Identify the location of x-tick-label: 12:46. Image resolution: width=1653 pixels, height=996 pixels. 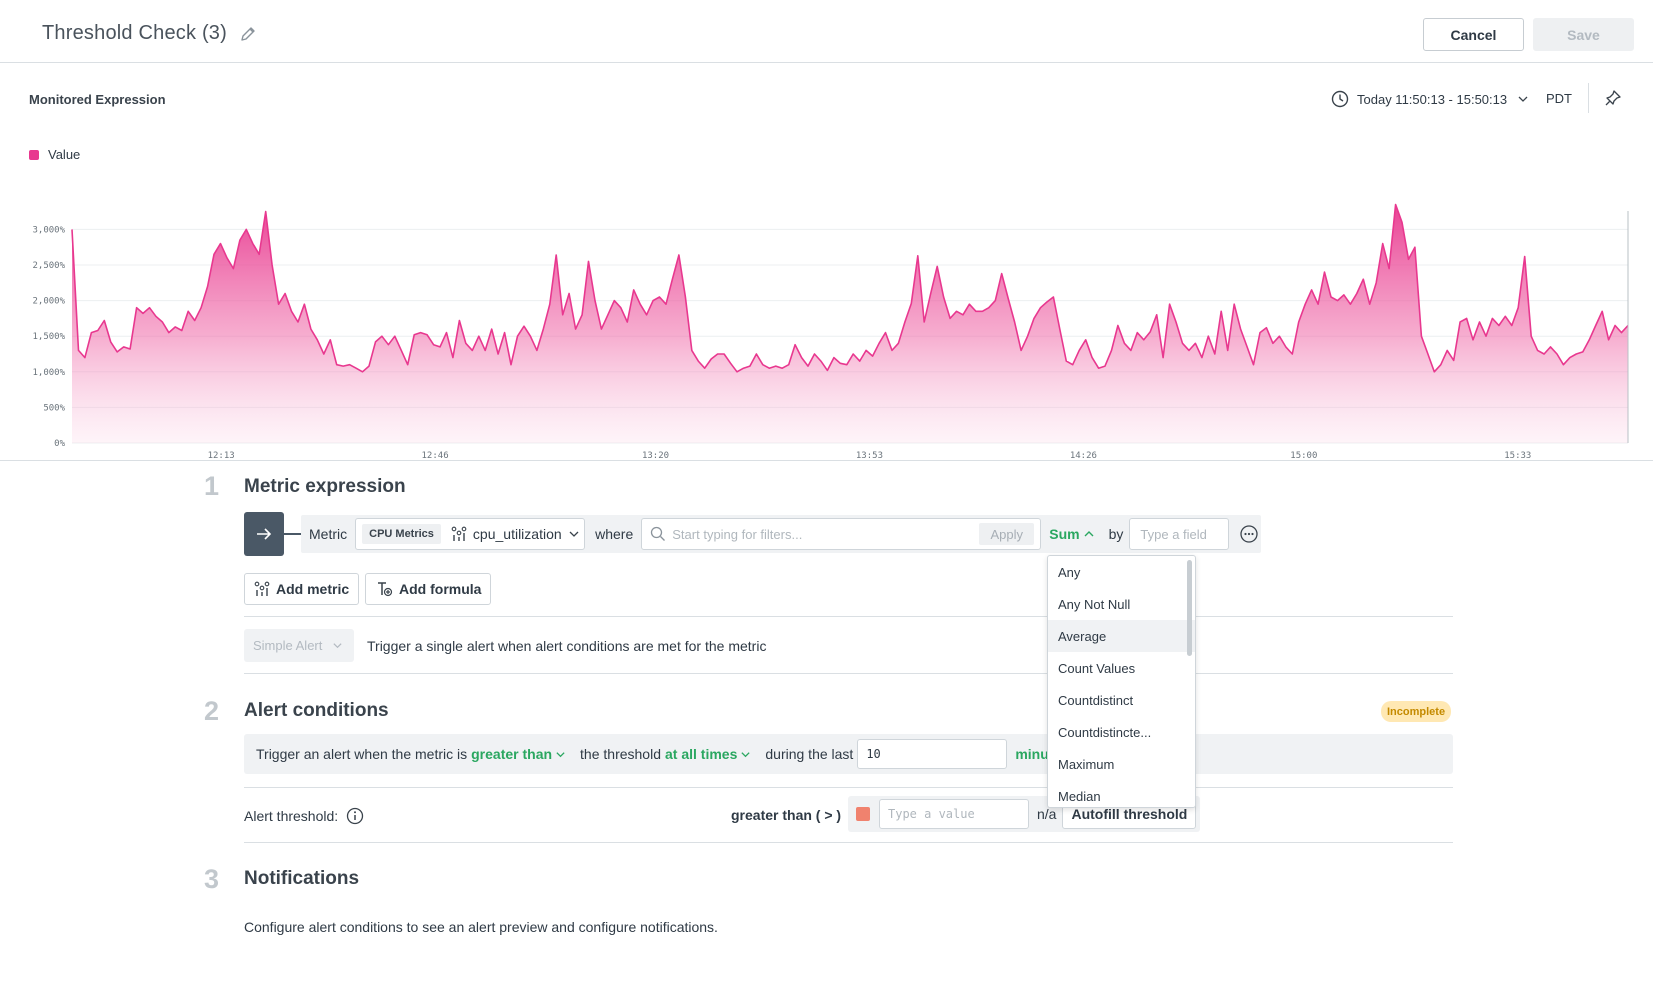
(435, 456).